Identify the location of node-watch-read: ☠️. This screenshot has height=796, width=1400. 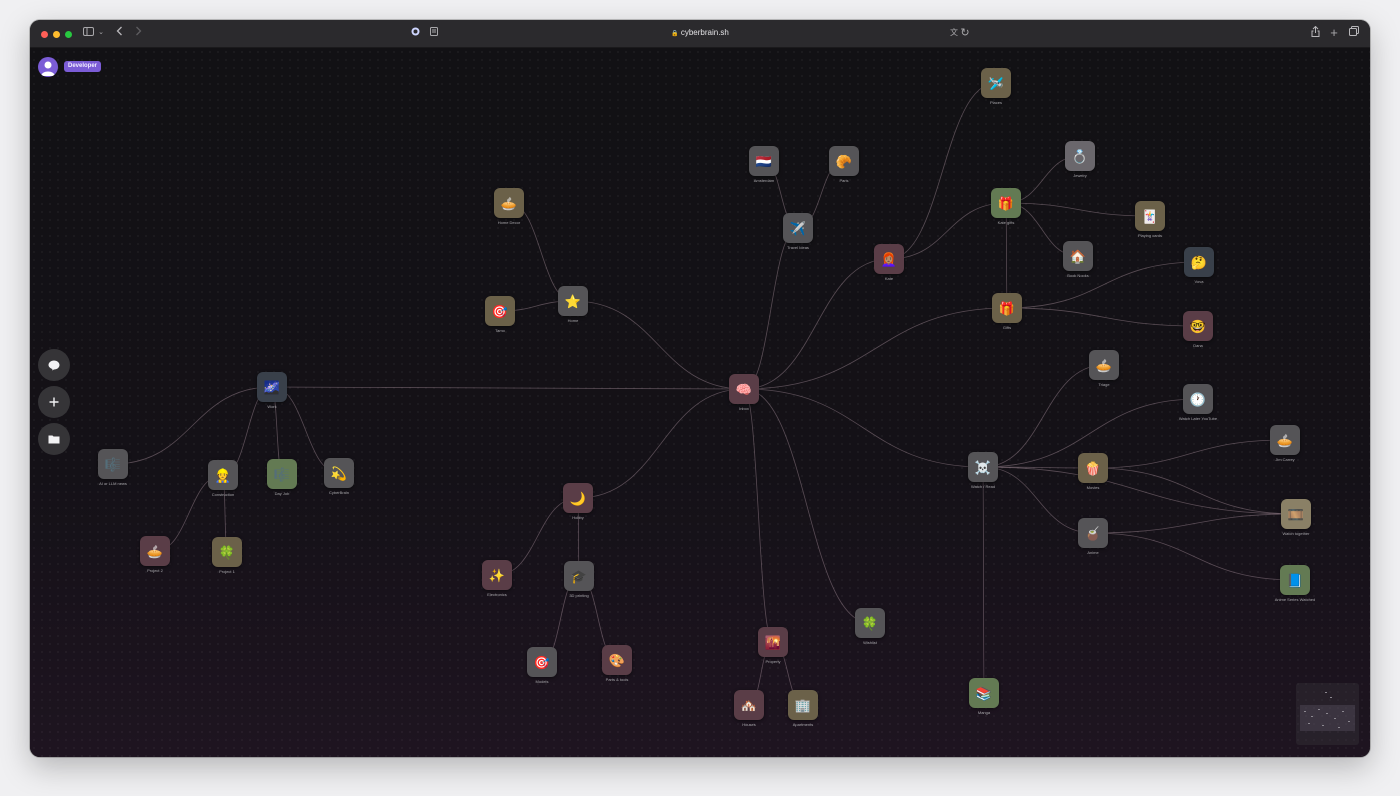
(983, 467).